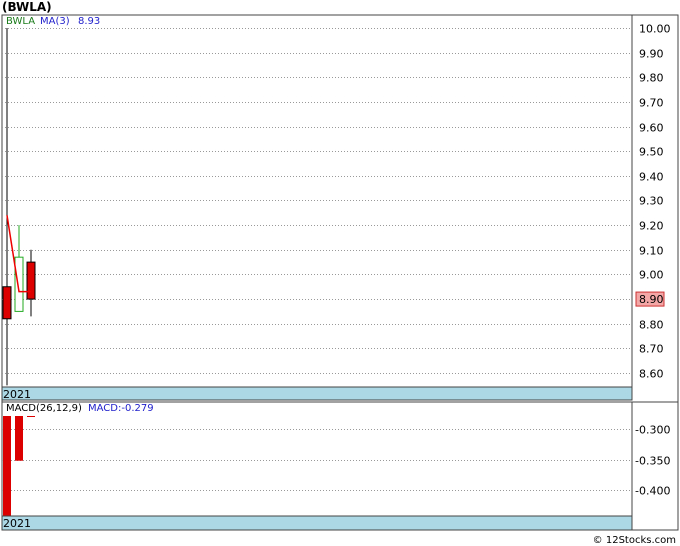  Describe the element at coordinates (651, 152) in the screenshot. I see `price-tick-label: 9.50` at that location.